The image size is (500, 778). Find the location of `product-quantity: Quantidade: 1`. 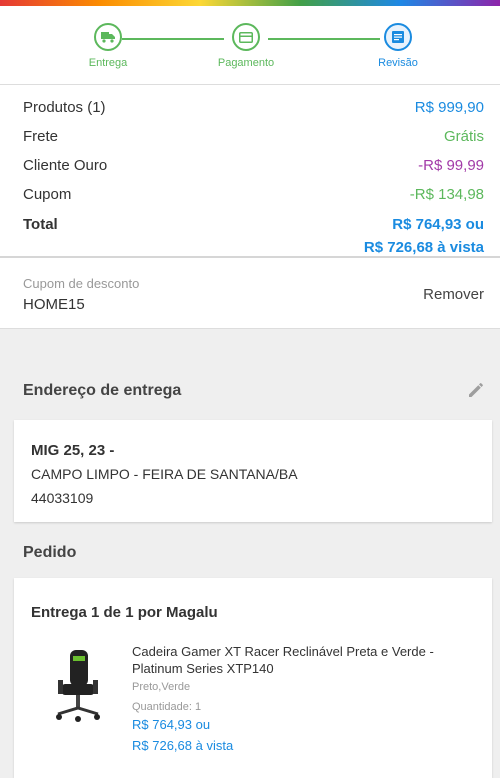

product-quantity: Quantidade: 1 is located at coordinates (167, 707).